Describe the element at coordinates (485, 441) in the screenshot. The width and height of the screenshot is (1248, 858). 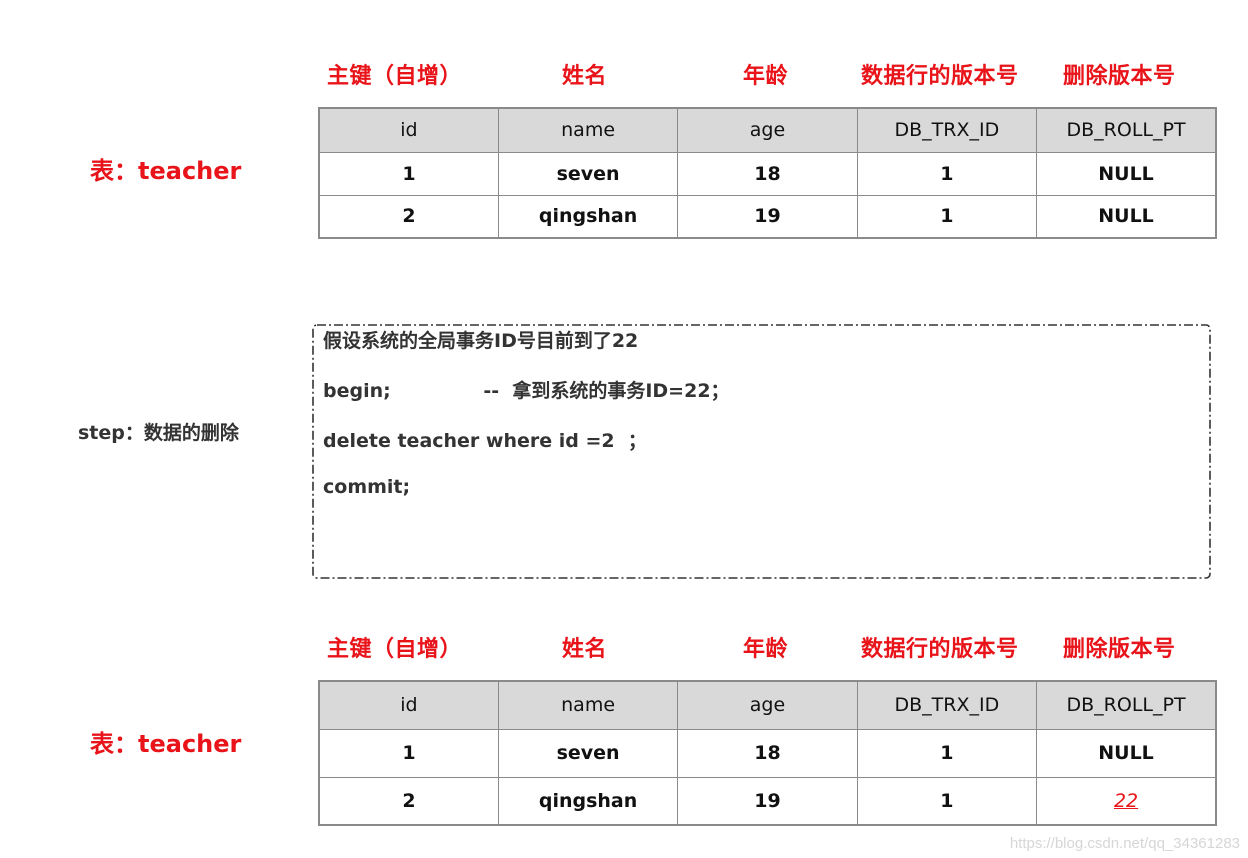
I see `code-delete-line: delete teacher where id =2 ；` at that location.